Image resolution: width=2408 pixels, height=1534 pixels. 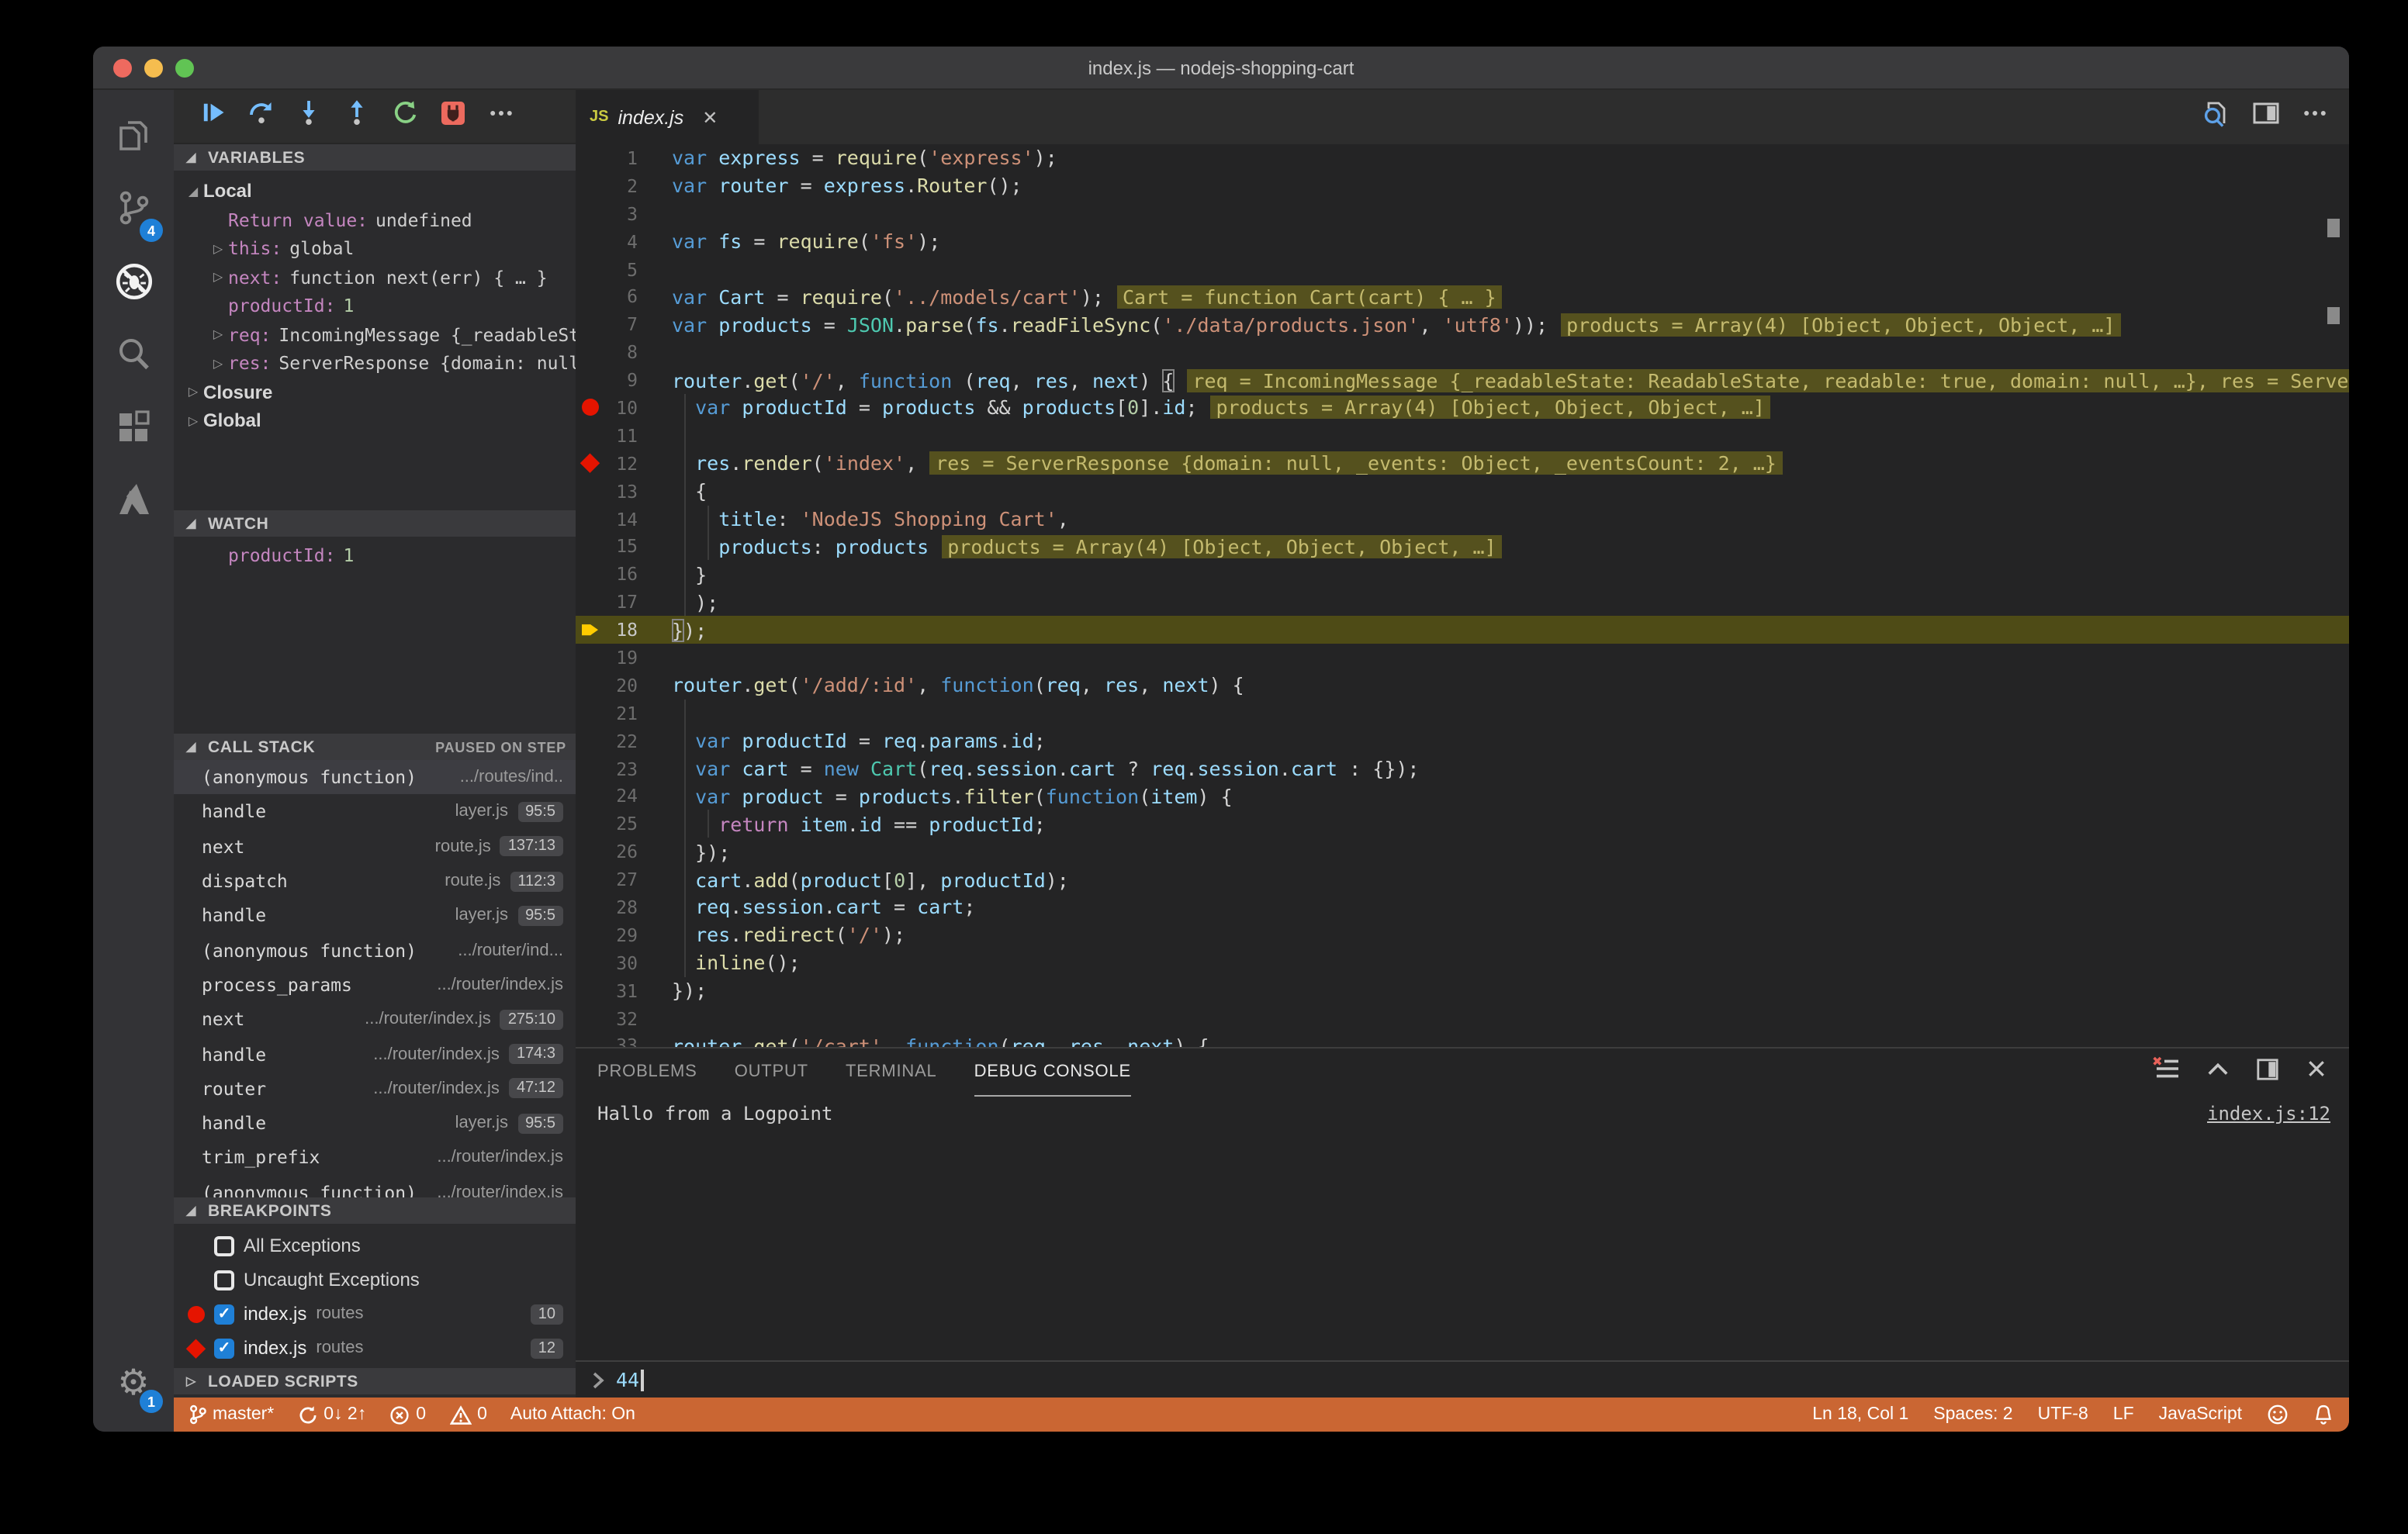 I want to click on status-item-utf-8: UTF-8, so click(x=2063, y=1414).